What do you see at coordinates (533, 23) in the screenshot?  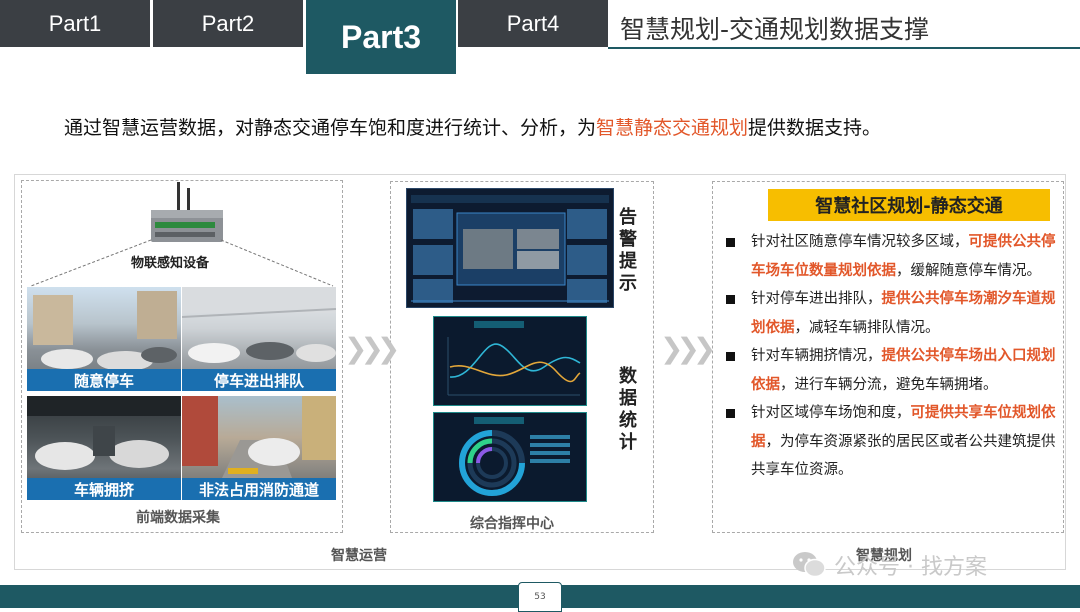 I see `tab-part4: Part4` at bounding box center [533, 23].